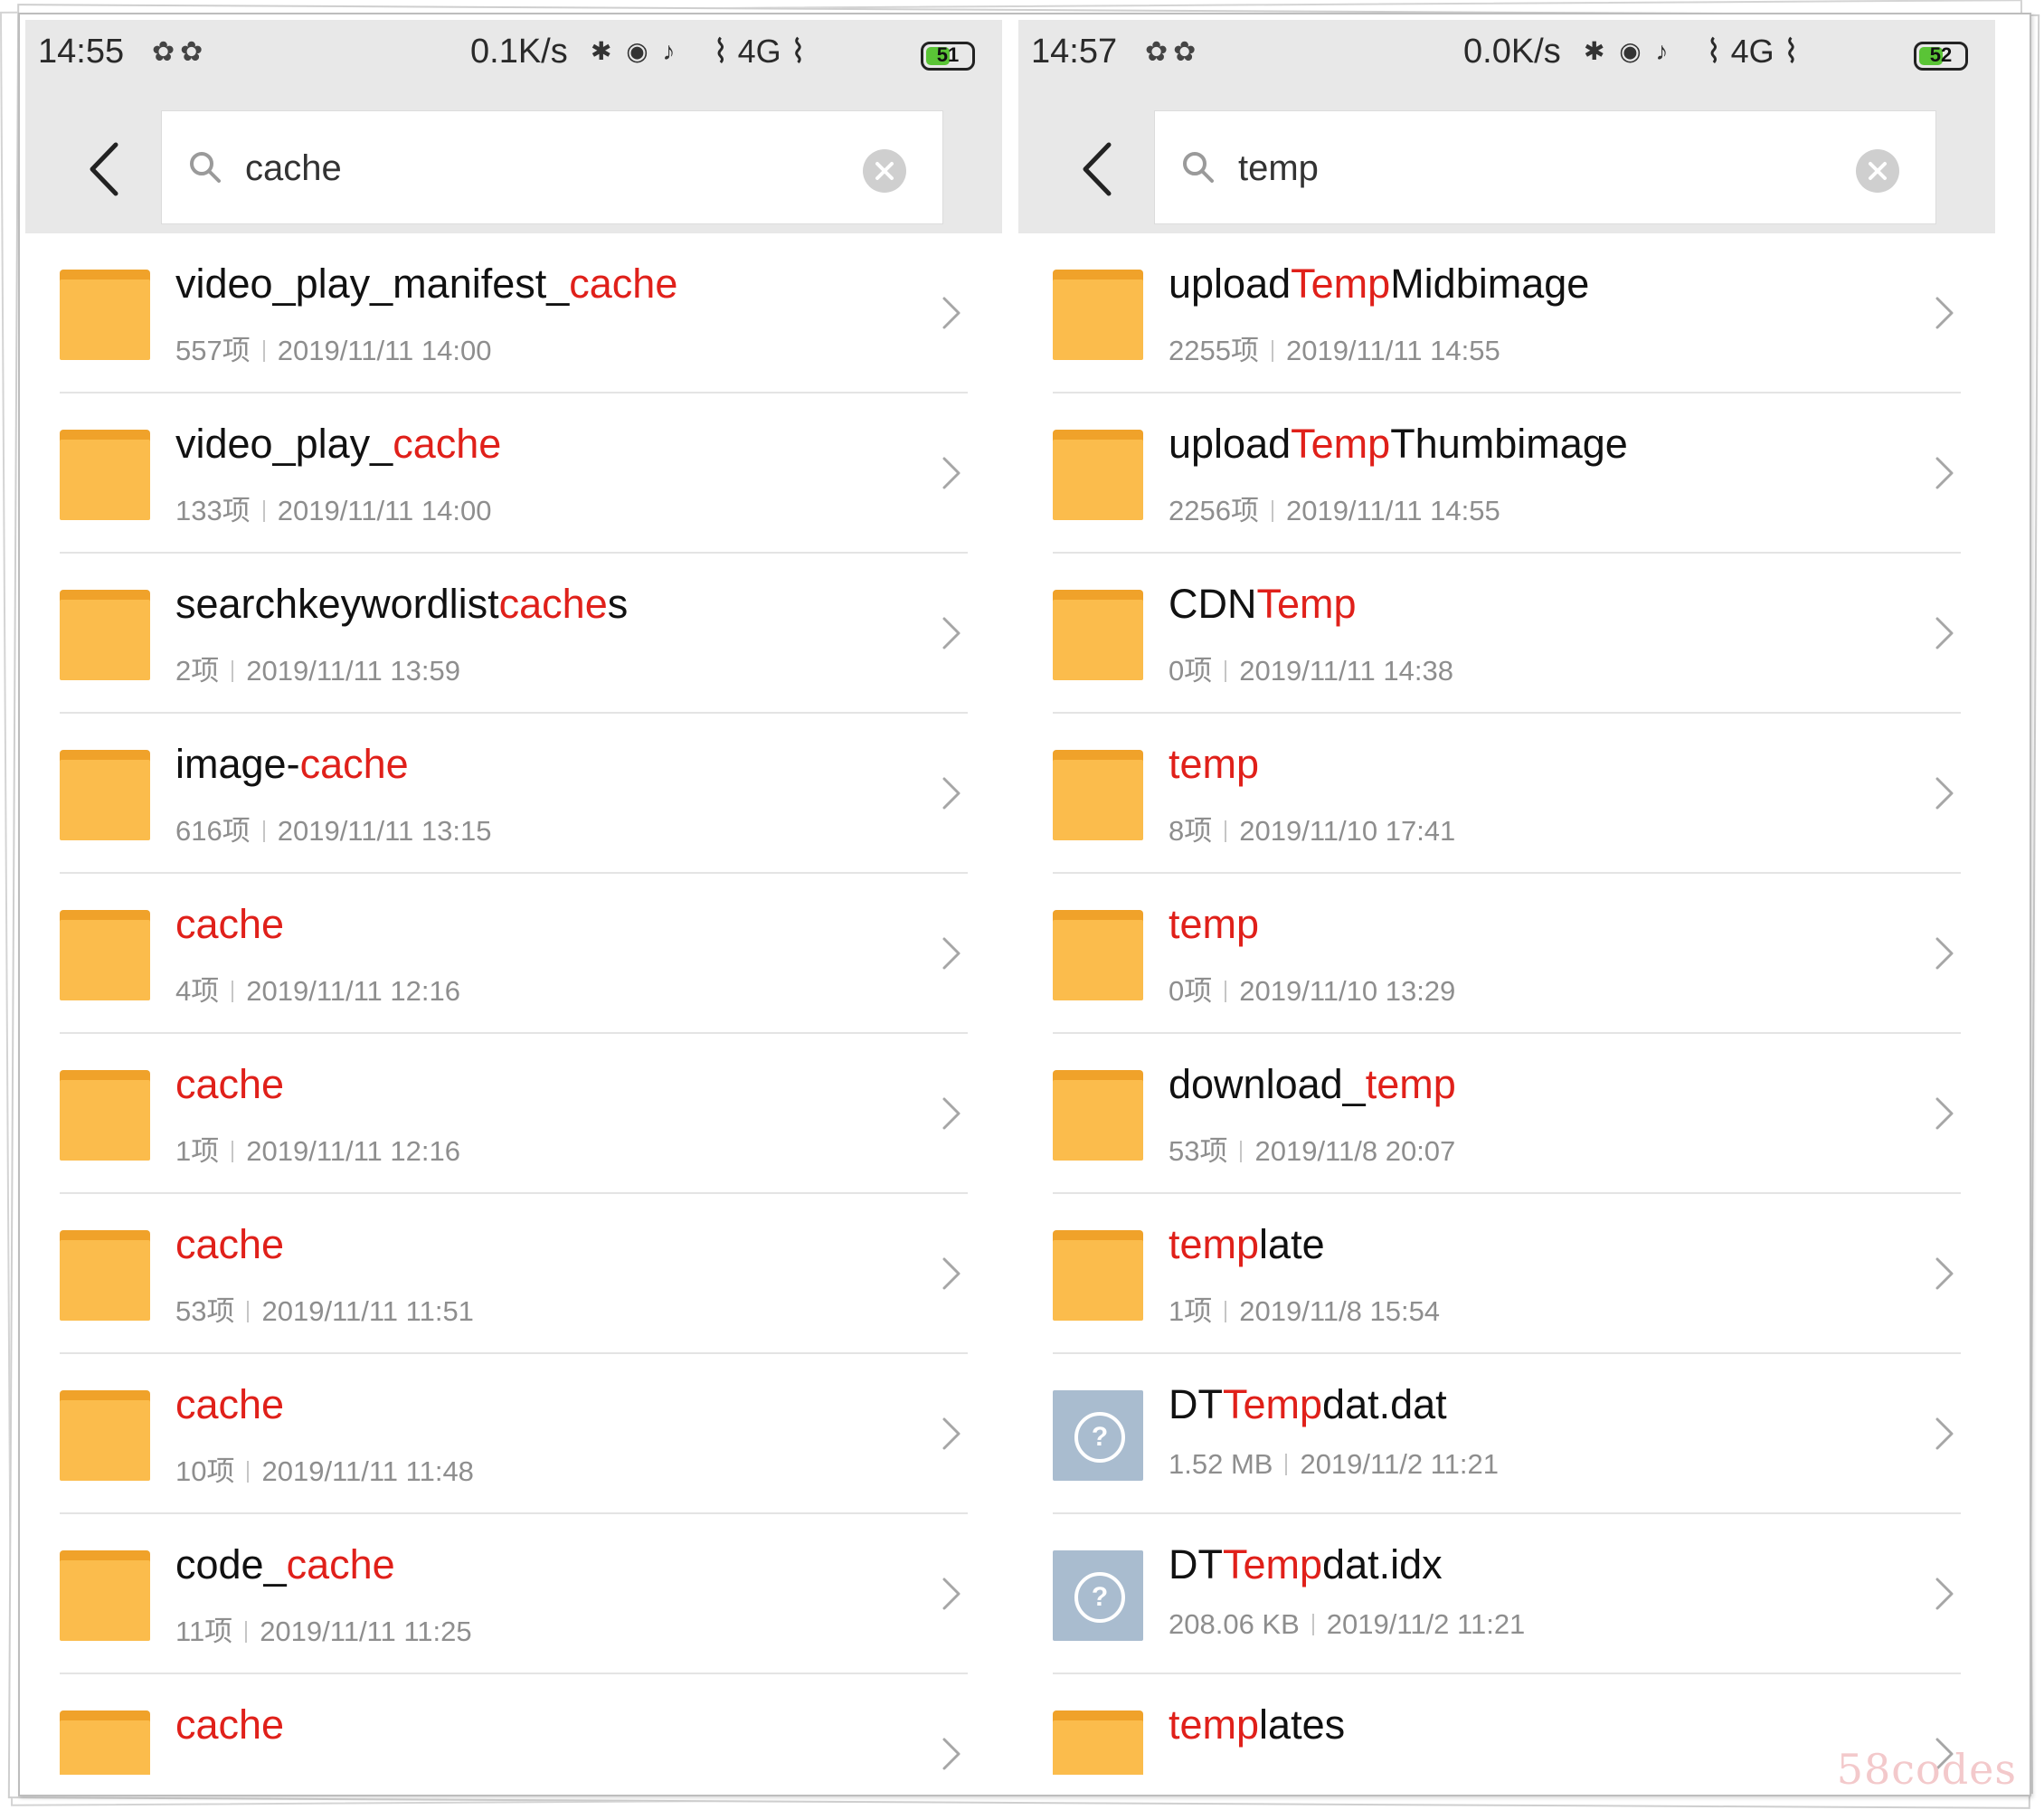 Image resolution: width=2044 pixels, height=1810 pixels. I want to click on result-row-8: cache 10项 2019/11/11 11:48, so click(513, 1434).